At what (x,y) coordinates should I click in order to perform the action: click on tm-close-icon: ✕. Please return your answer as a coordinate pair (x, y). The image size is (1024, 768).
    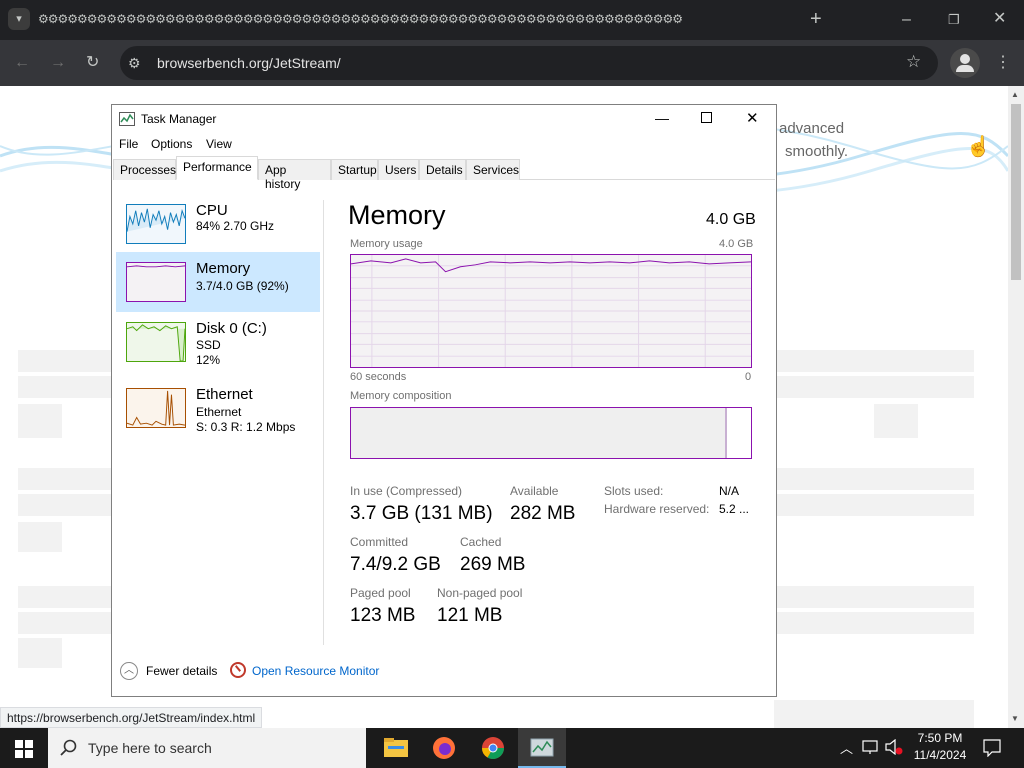
    Looking at the image, I should click on (752, 118).